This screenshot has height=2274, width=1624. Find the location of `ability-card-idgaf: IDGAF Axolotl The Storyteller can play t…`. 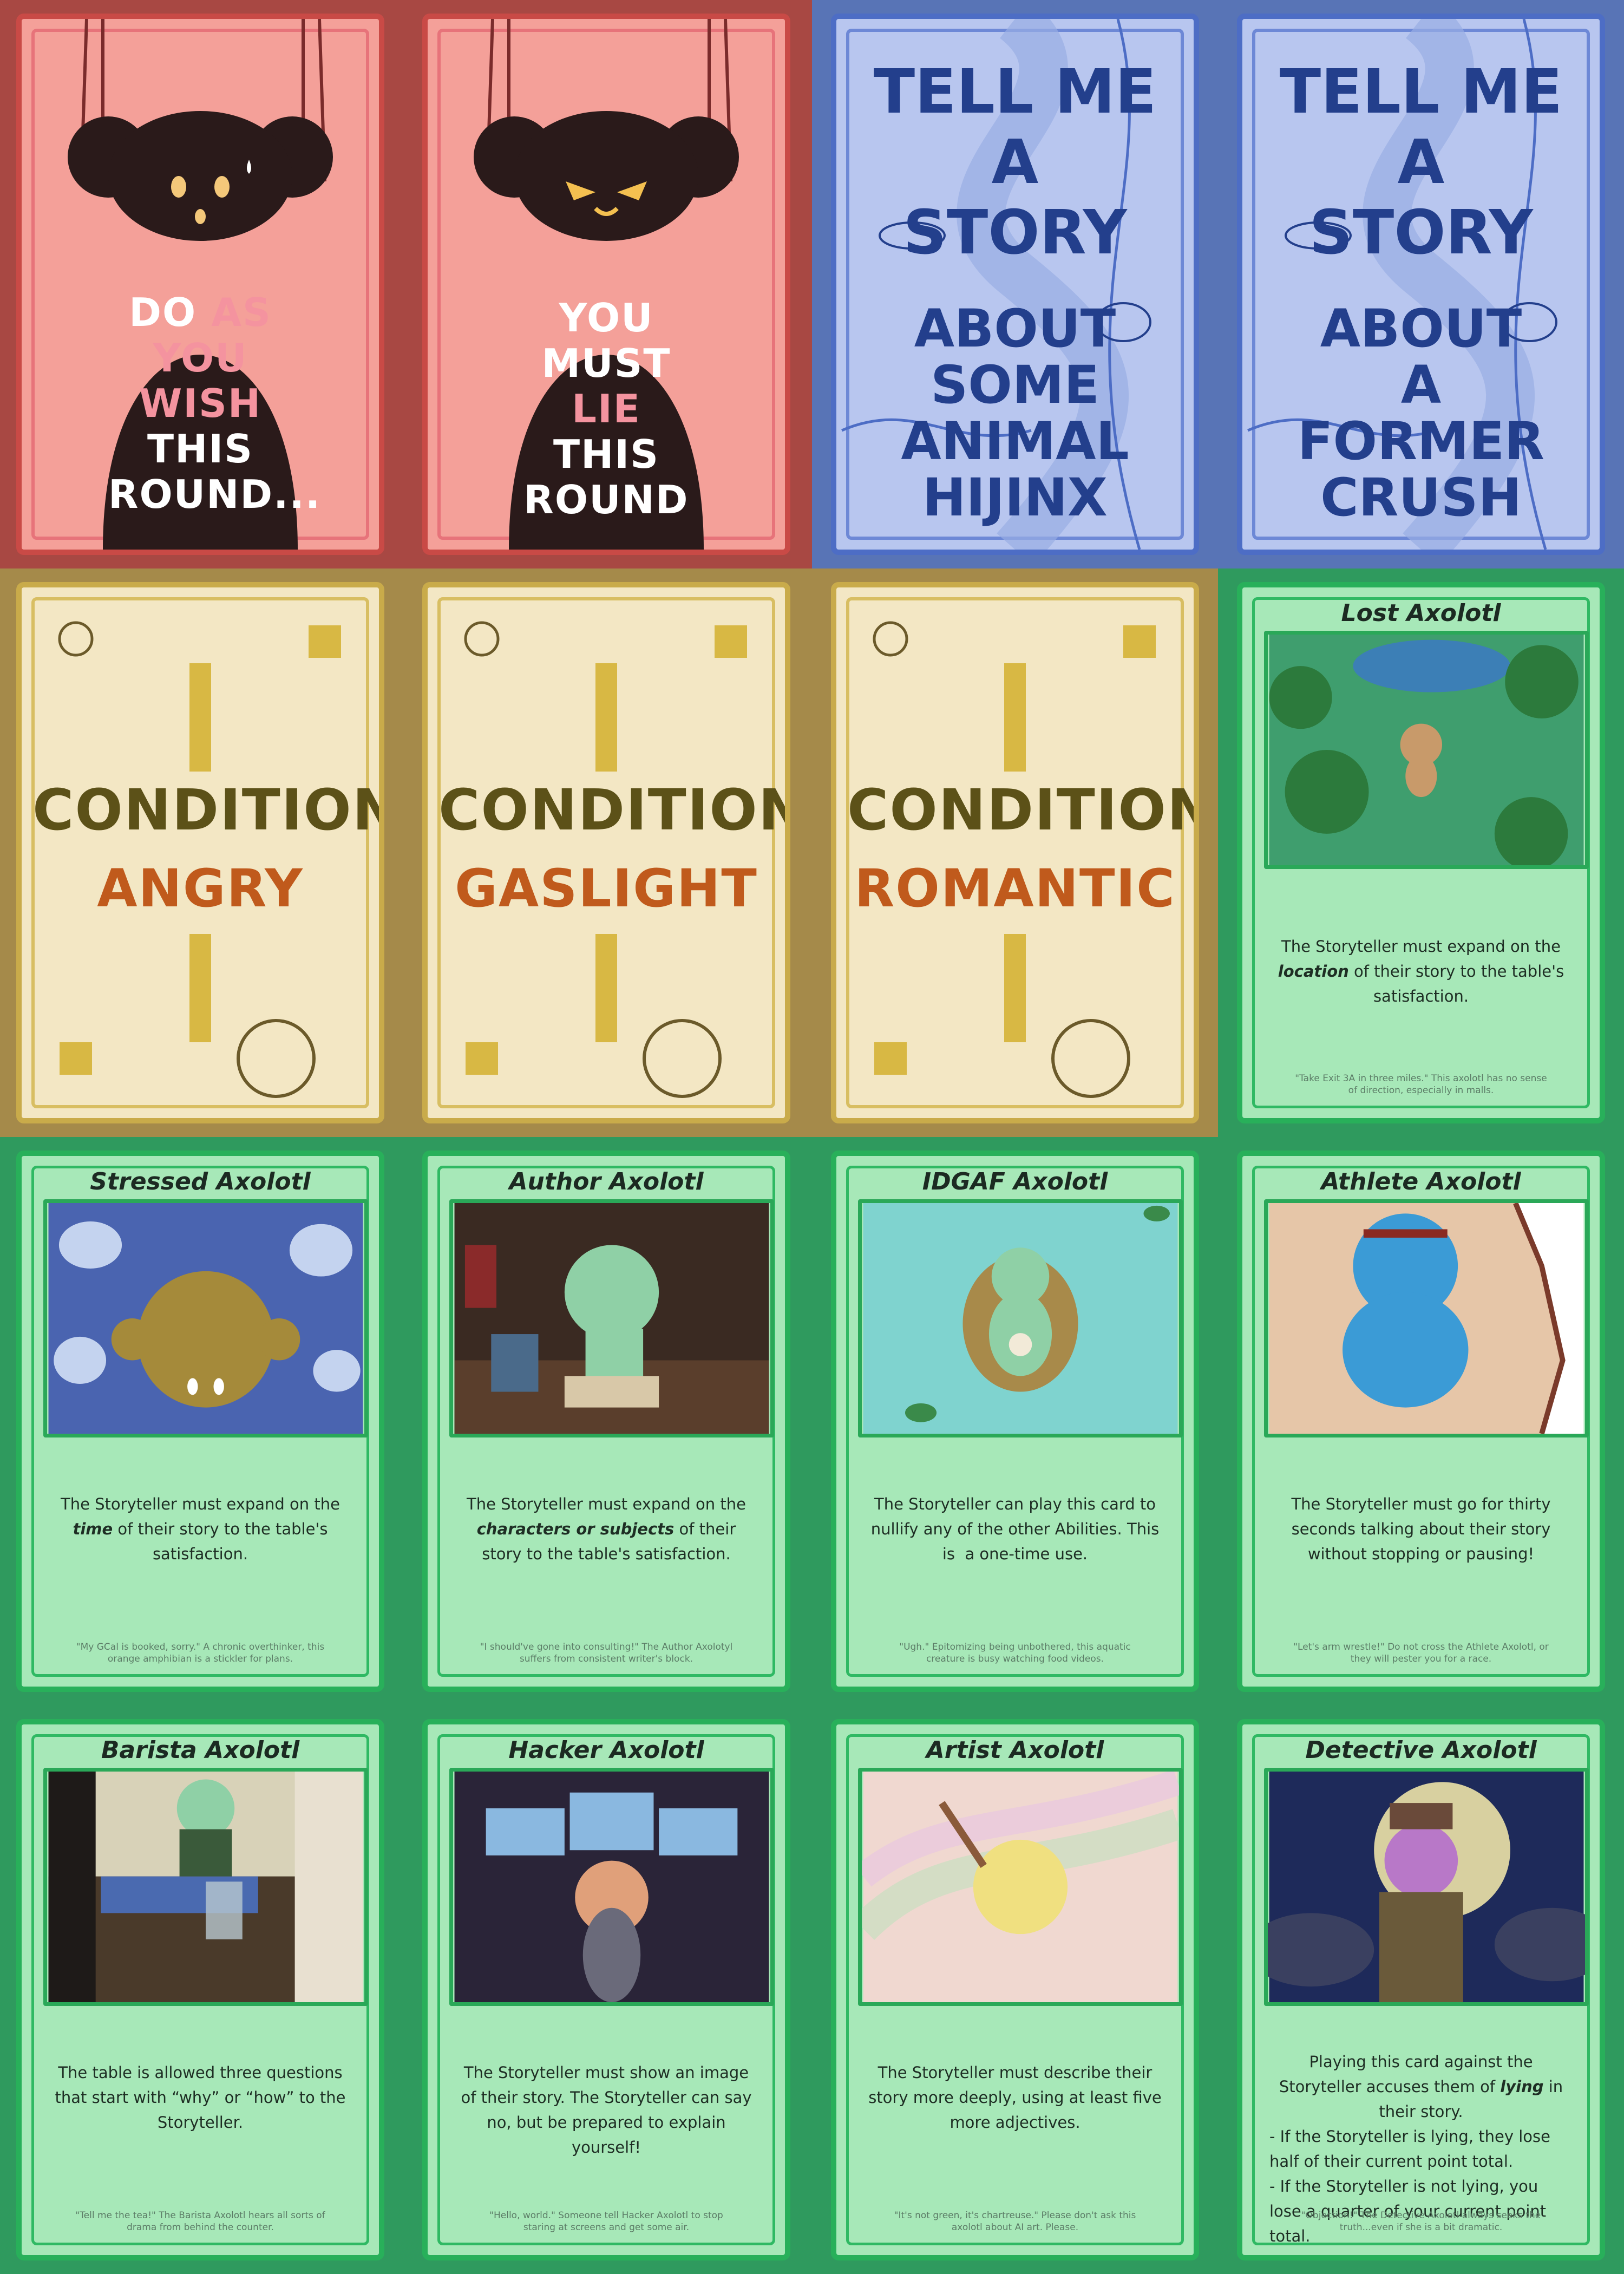

ability-card-idgaf: IDGAF Axolotl The Storyteller can play t… is located at coordinates (1015, 1422).